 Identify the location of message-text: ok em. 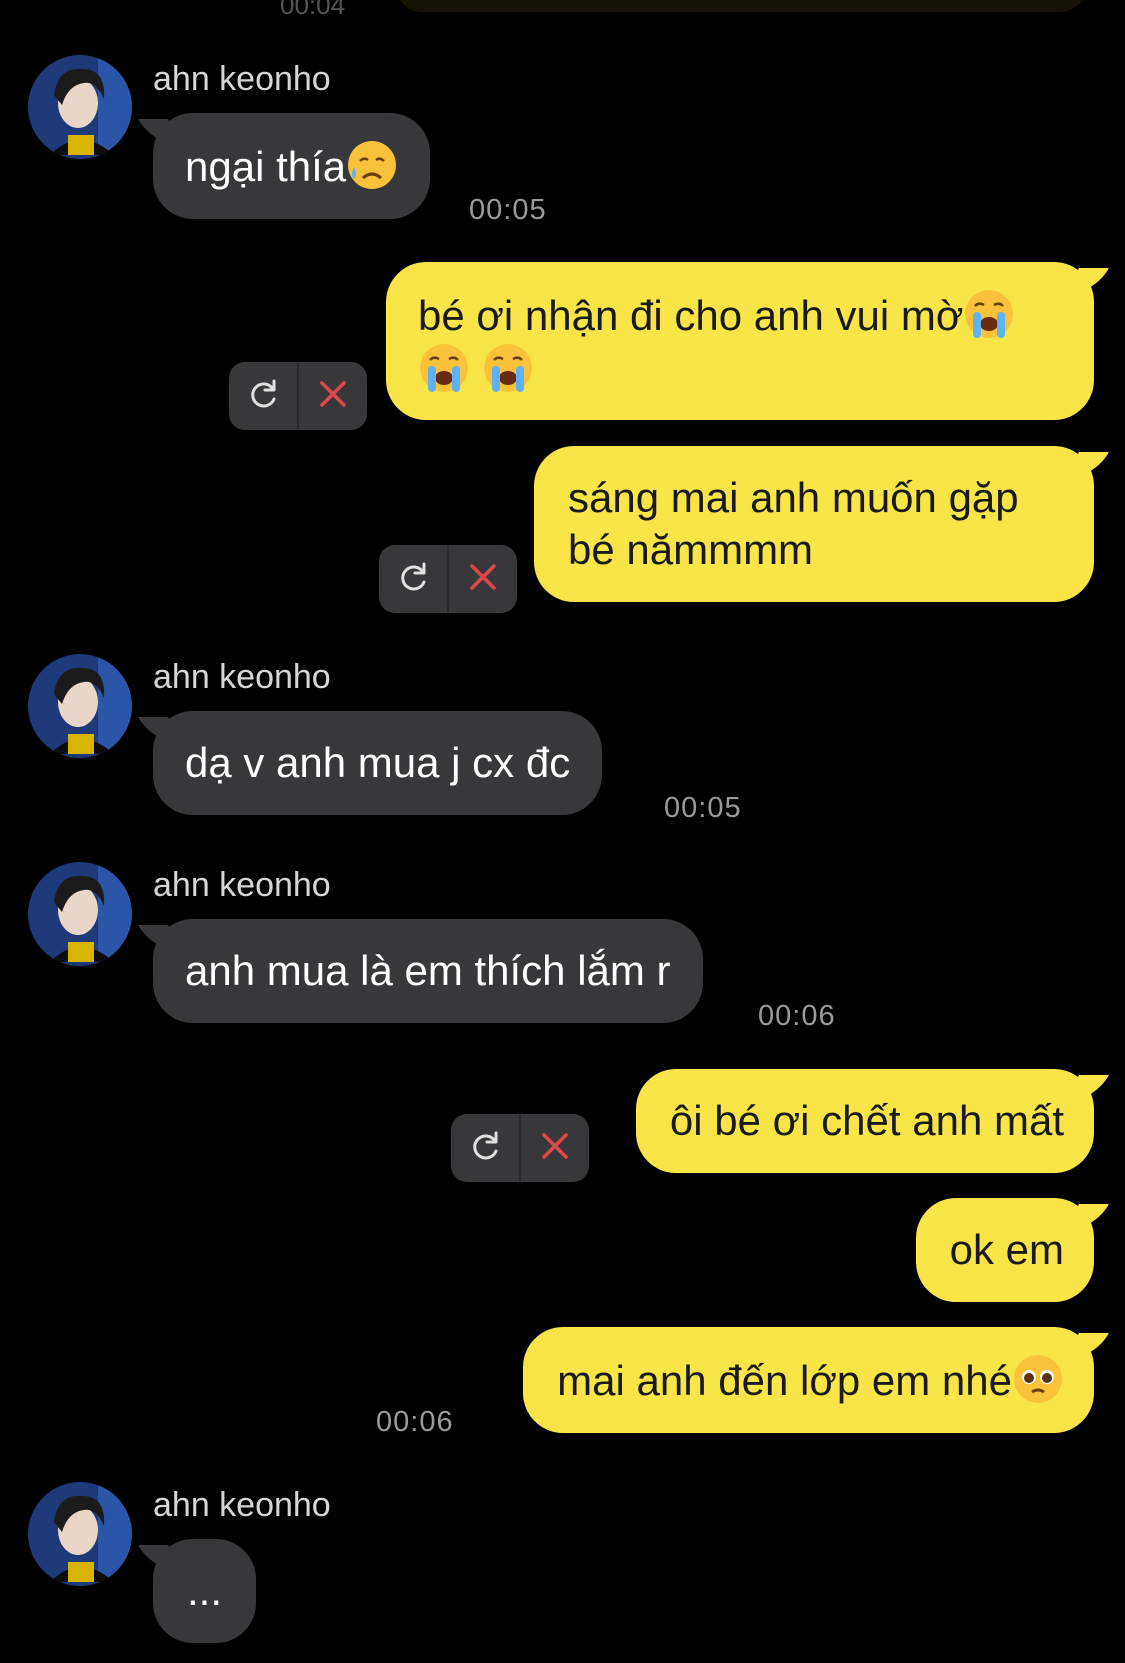
(1006, 1249).